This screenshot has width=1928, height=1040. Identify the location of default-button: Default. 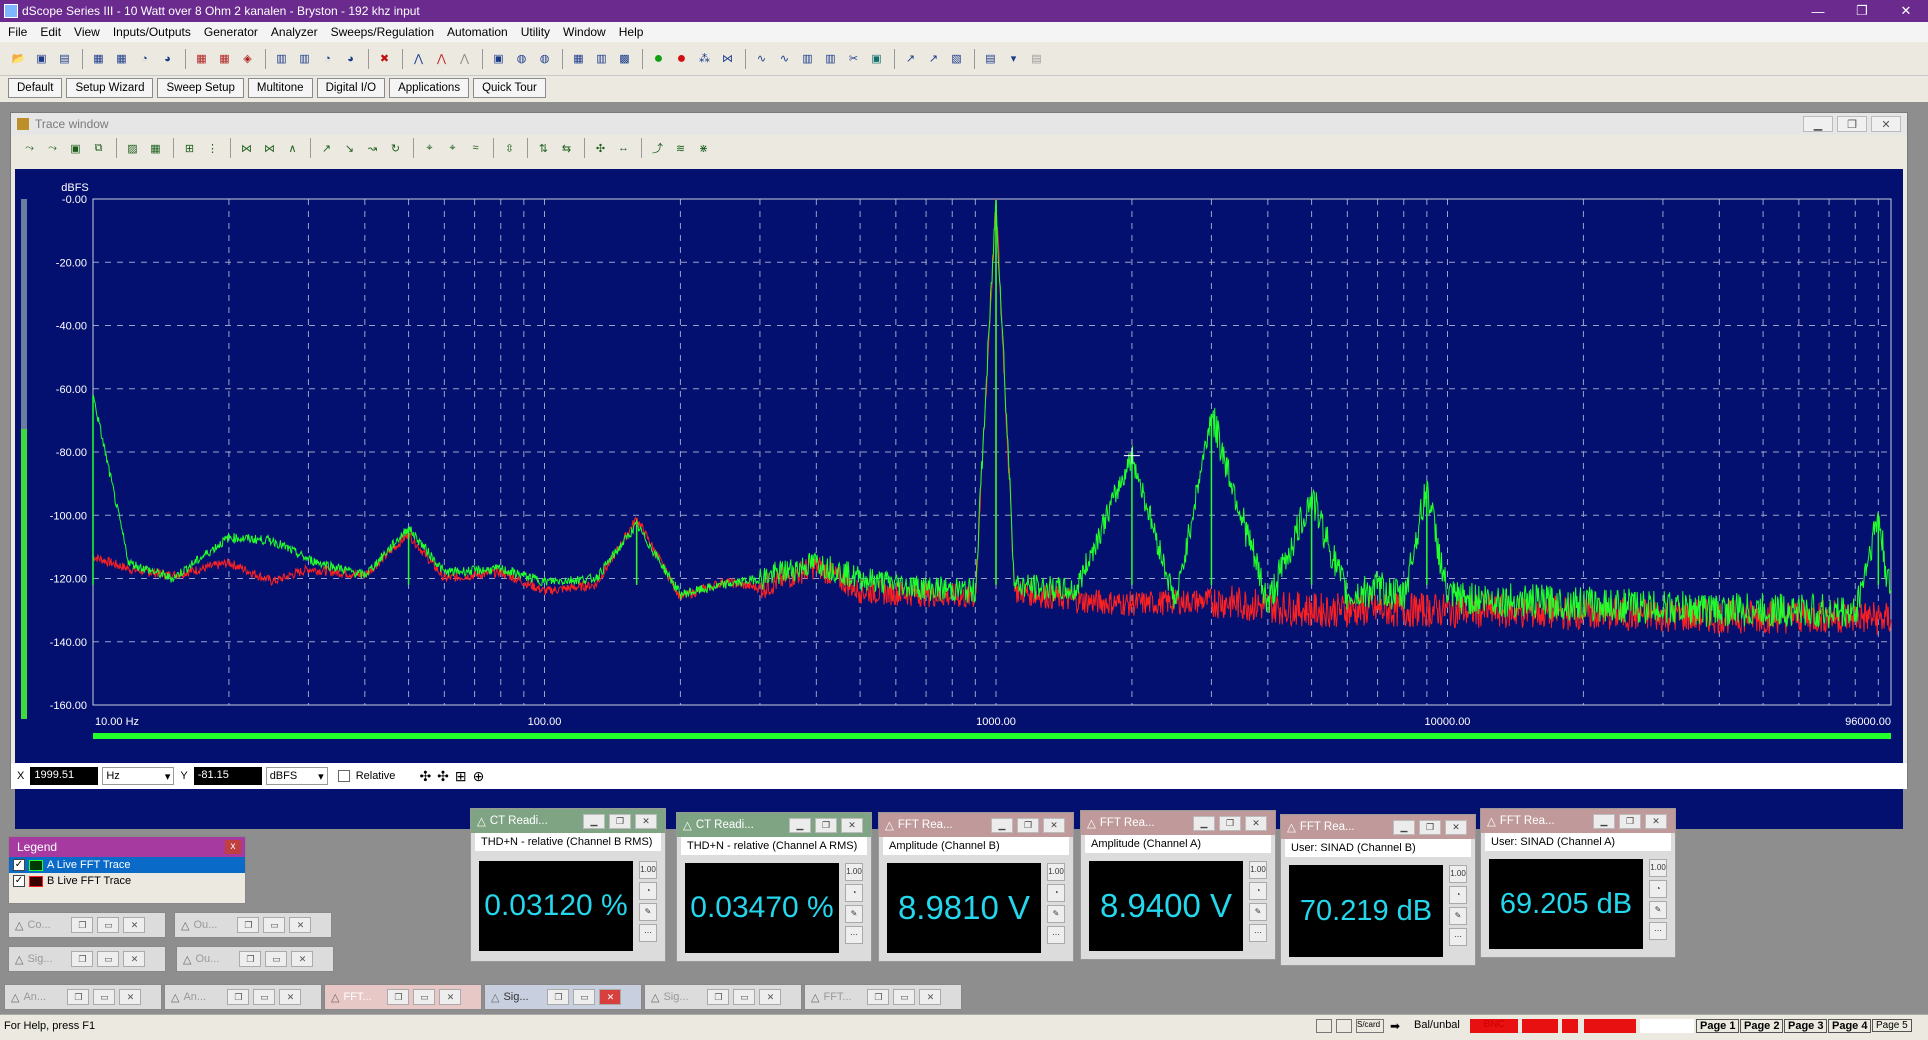
(35, 88).